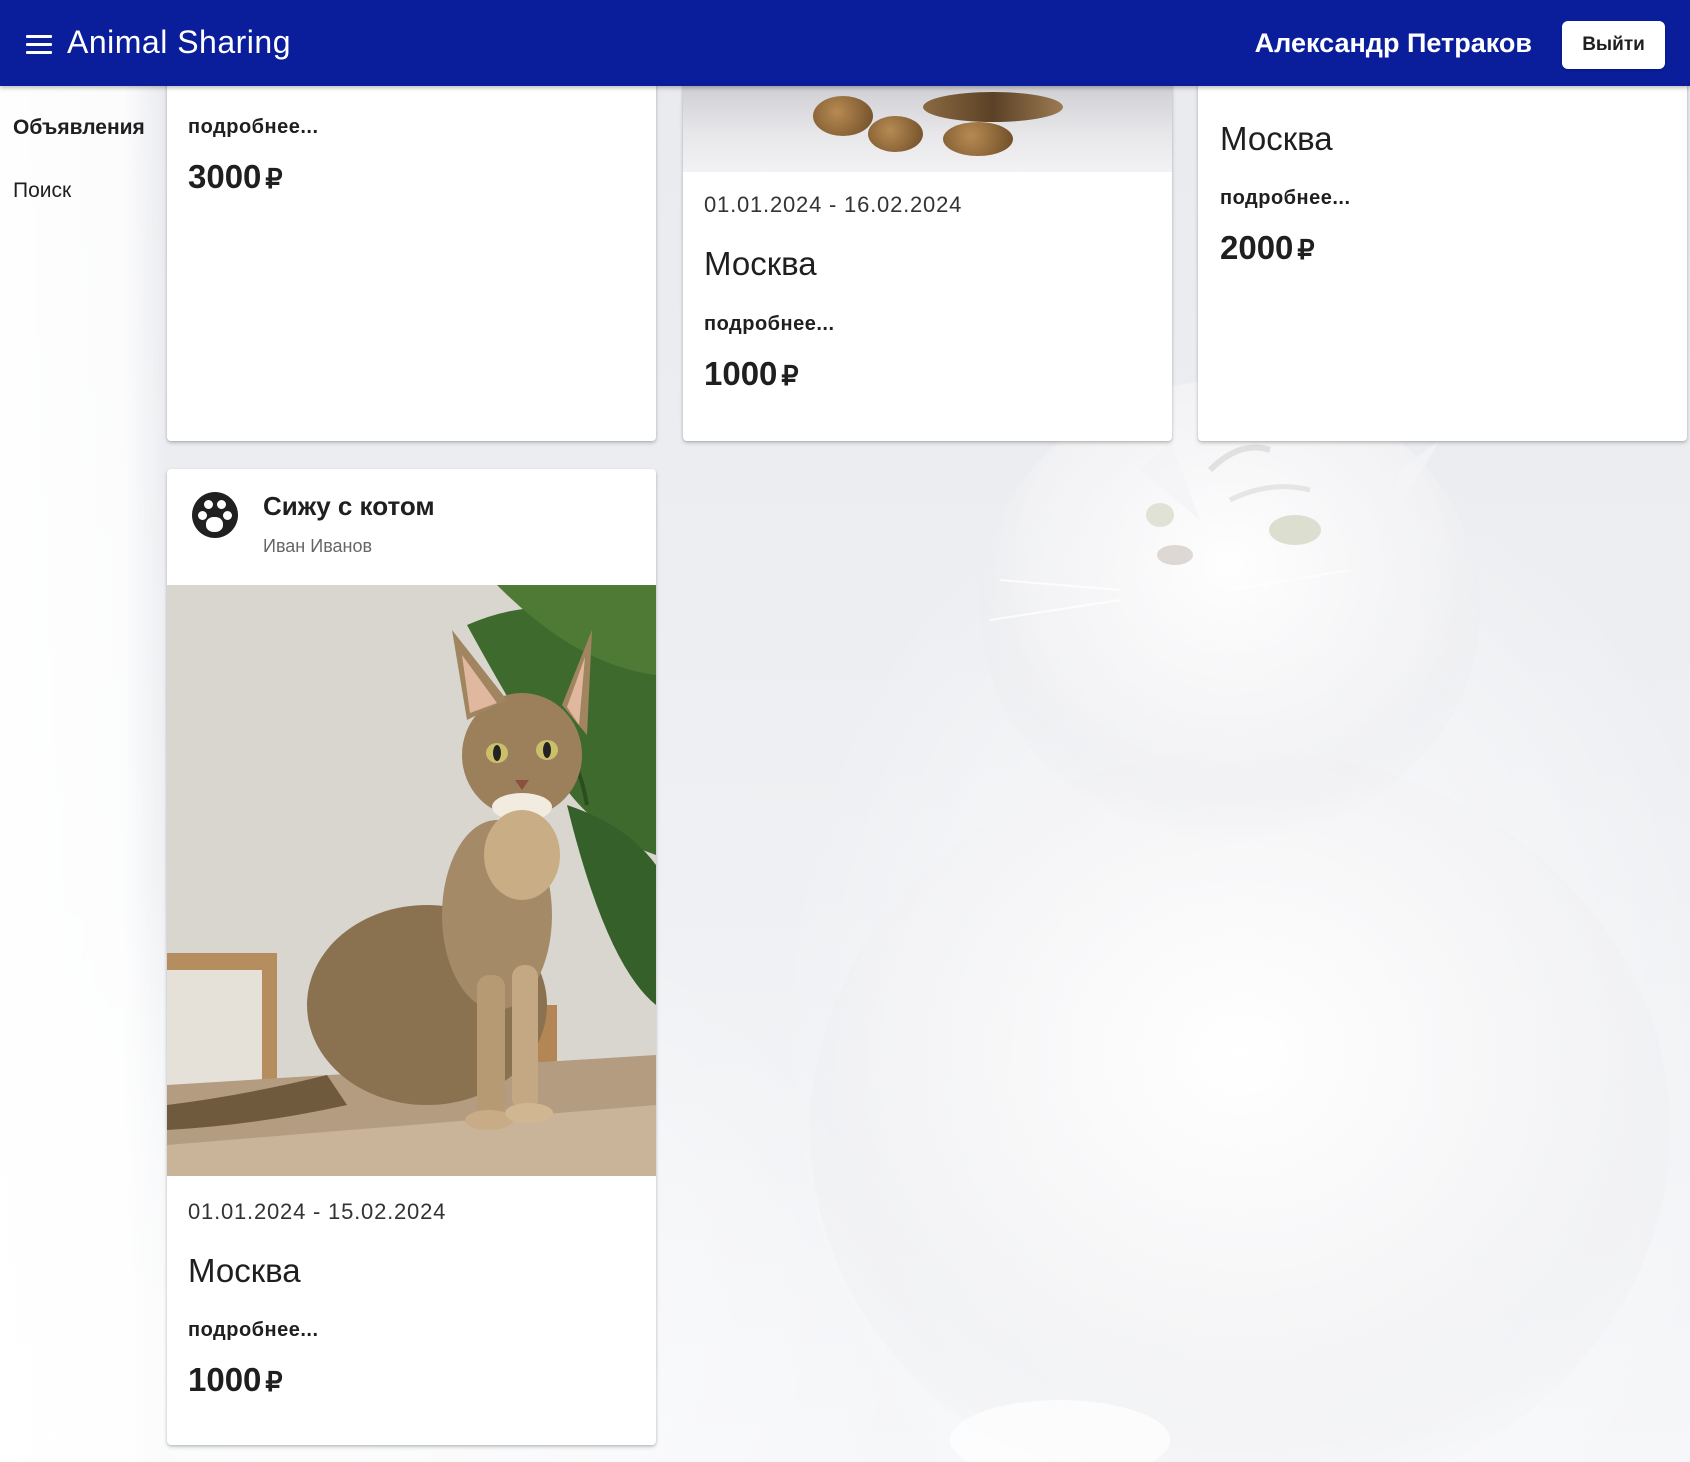 The width and height of the screenshot is (1690, 1462). I want to click on date-range: 01.01.2024 - 15.02.2024, so click(317, 1211).